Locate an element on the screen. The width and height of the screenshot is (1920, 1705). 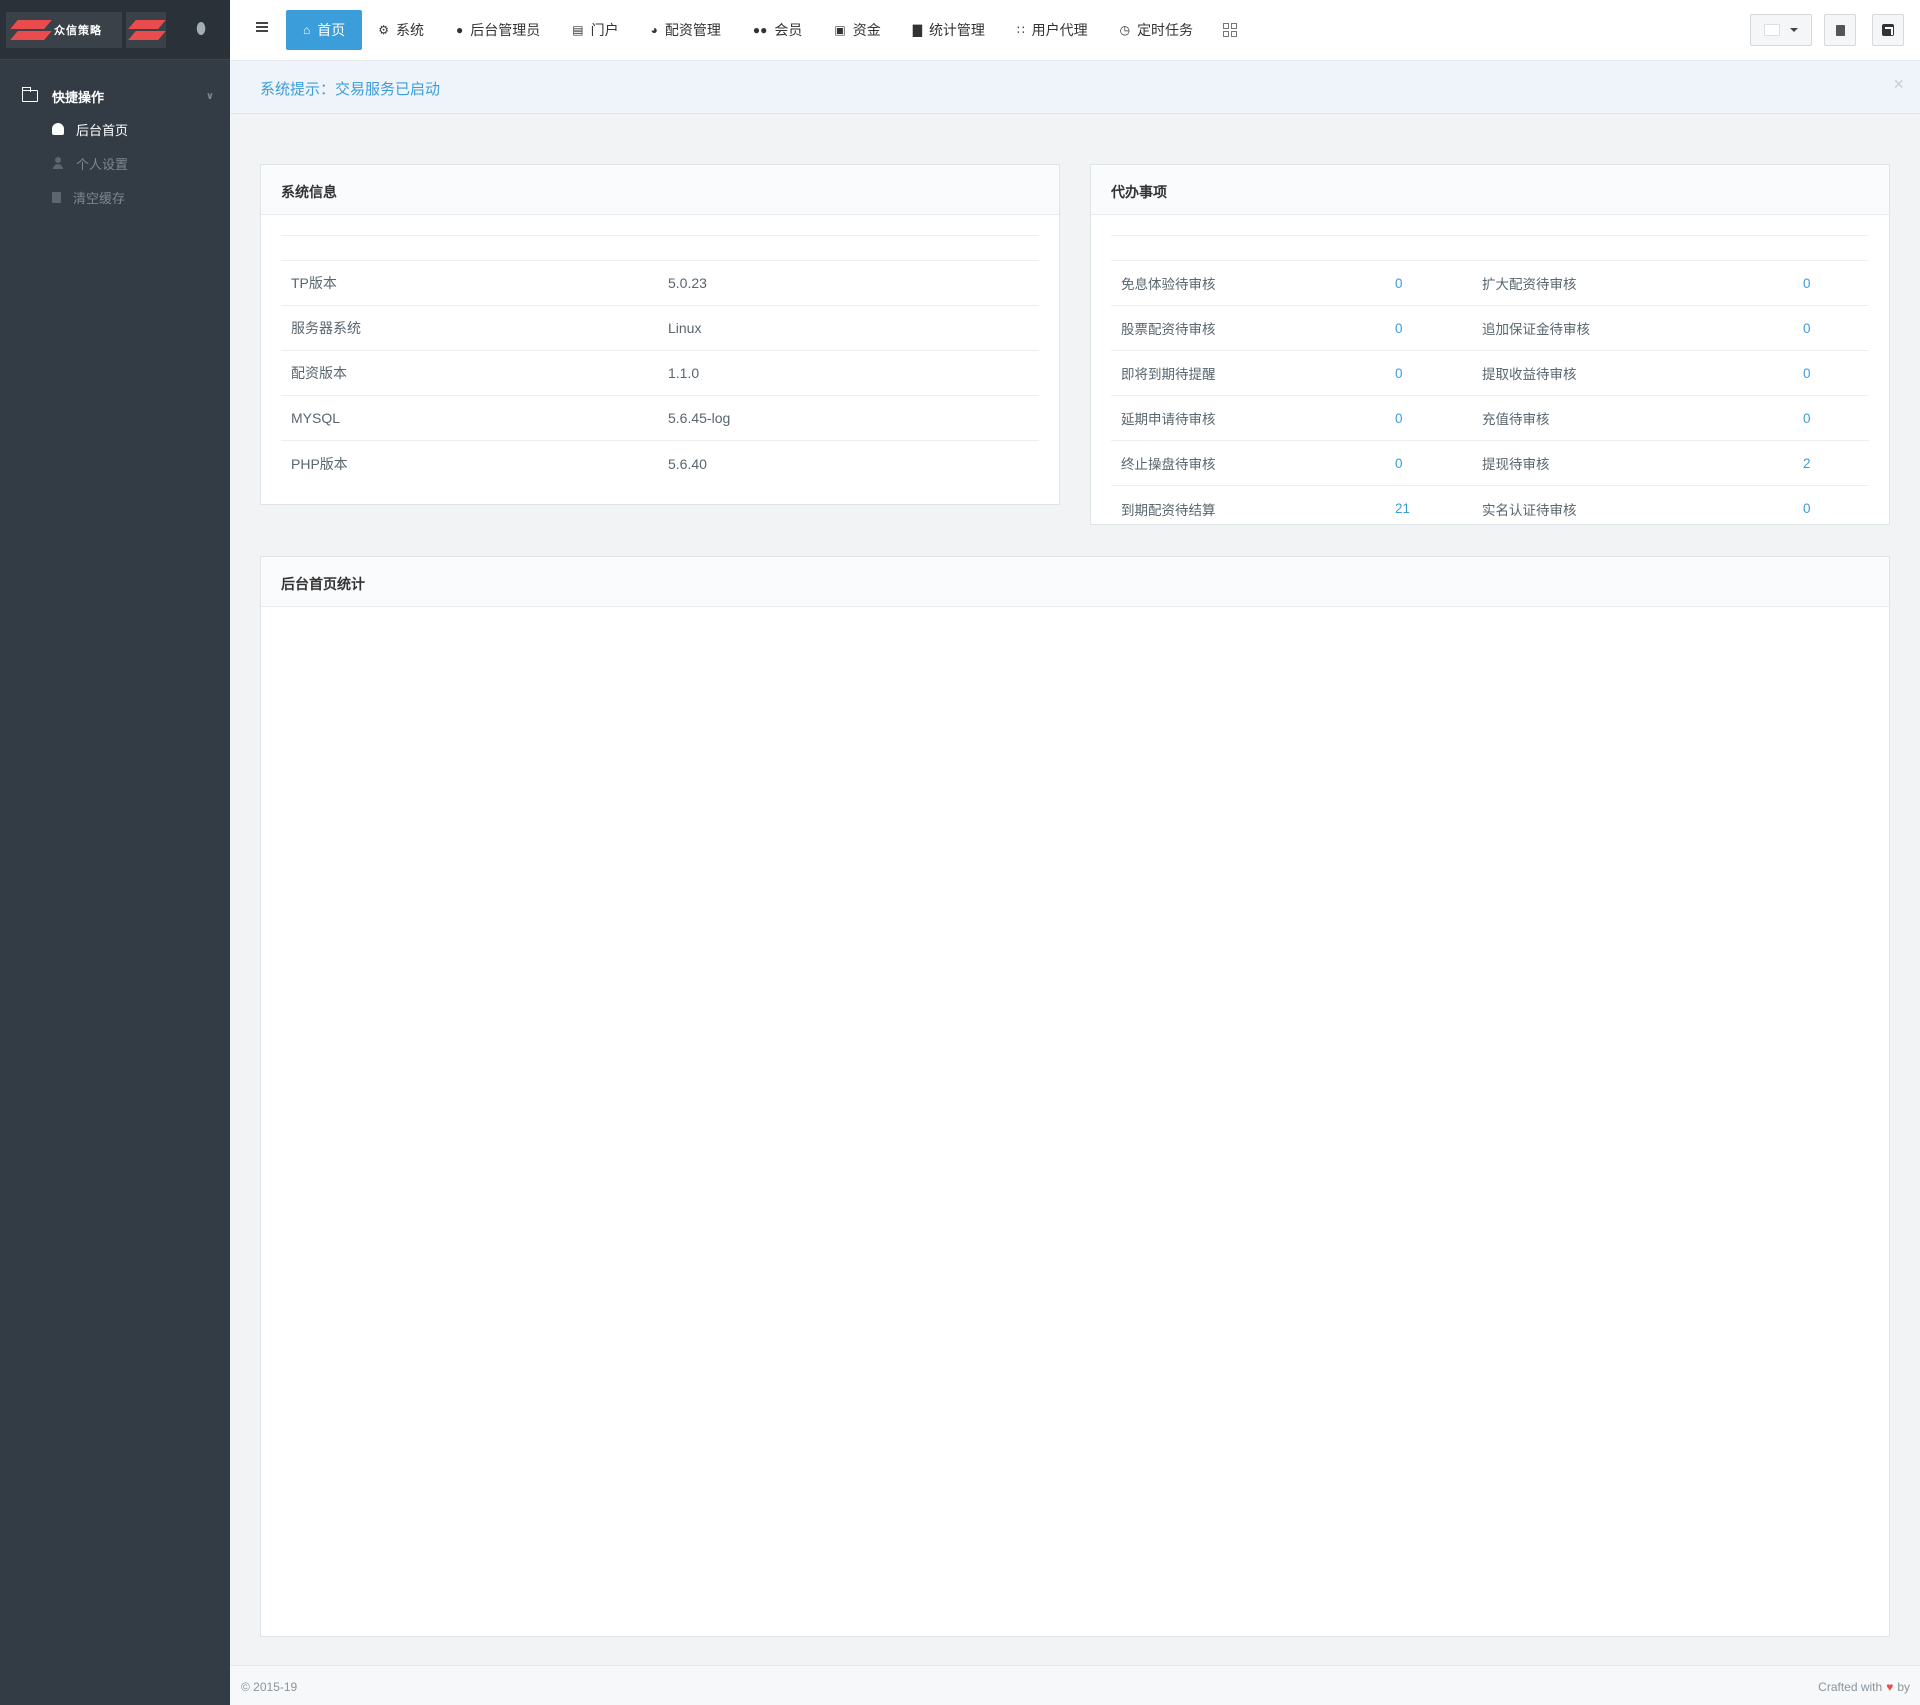
crafted-by: Crafted with ♥ by is located at coordinates (1864, 1687).